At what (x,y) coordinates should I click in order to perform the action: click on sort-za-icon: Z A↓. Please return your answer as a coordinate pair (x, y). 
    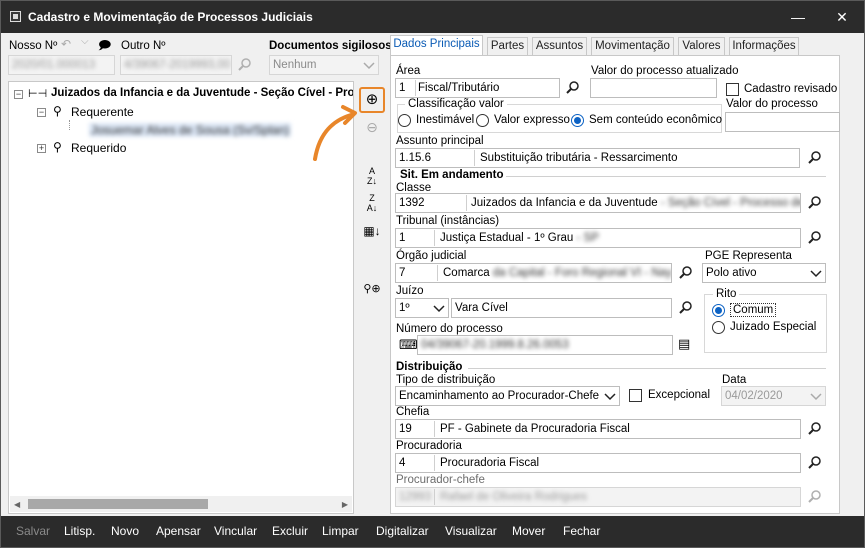
    Looking at the image, I should click on (372, 203).